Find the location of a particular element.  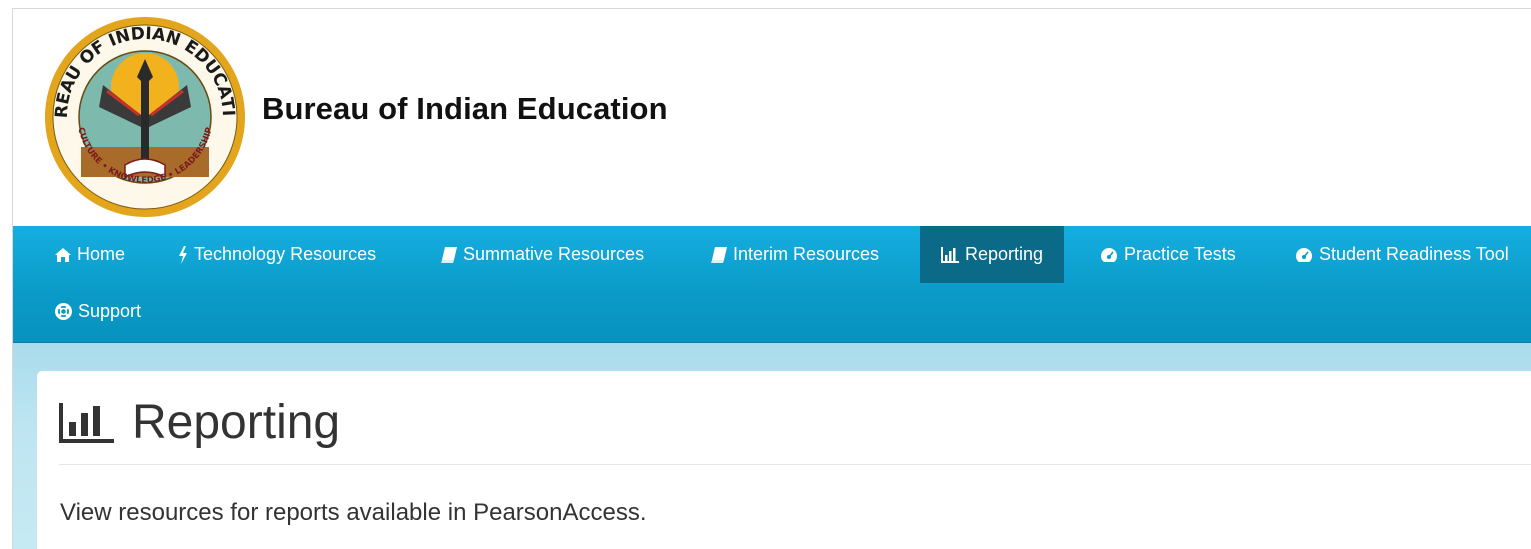

page-title-text: Reporting is located at coordinates (236, 422).